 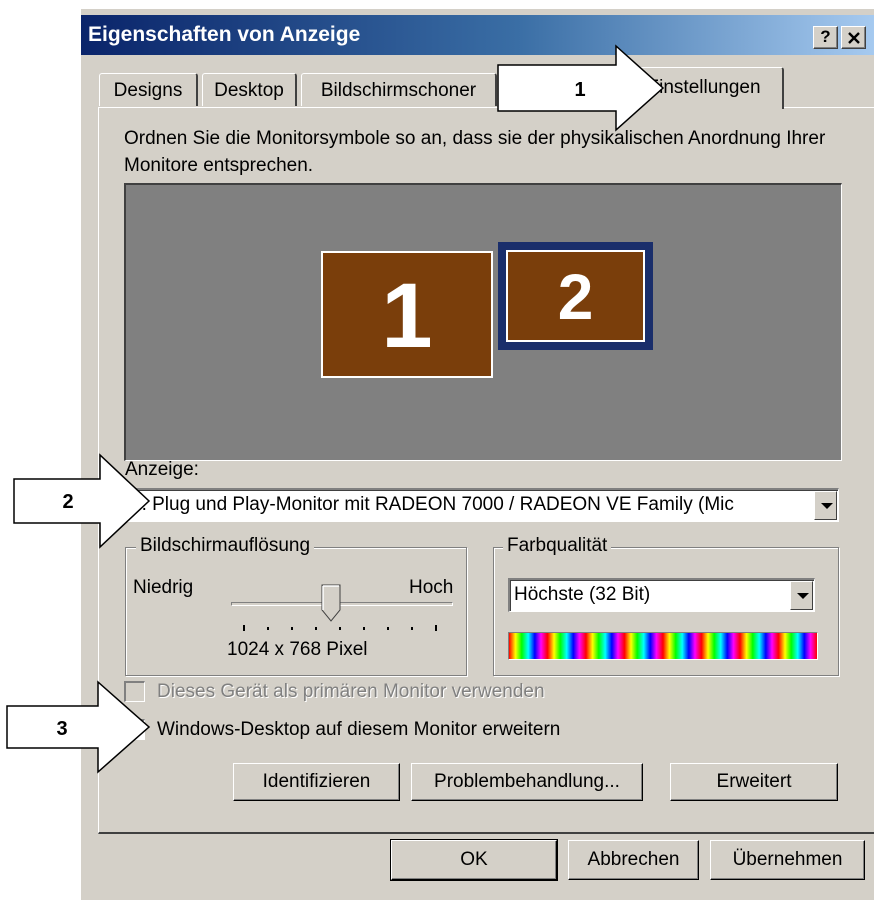 What do you see at coordinates (331, 603) in the screenshot?
I see `resolution-slider-thumb` at bounding box center [331, 603].